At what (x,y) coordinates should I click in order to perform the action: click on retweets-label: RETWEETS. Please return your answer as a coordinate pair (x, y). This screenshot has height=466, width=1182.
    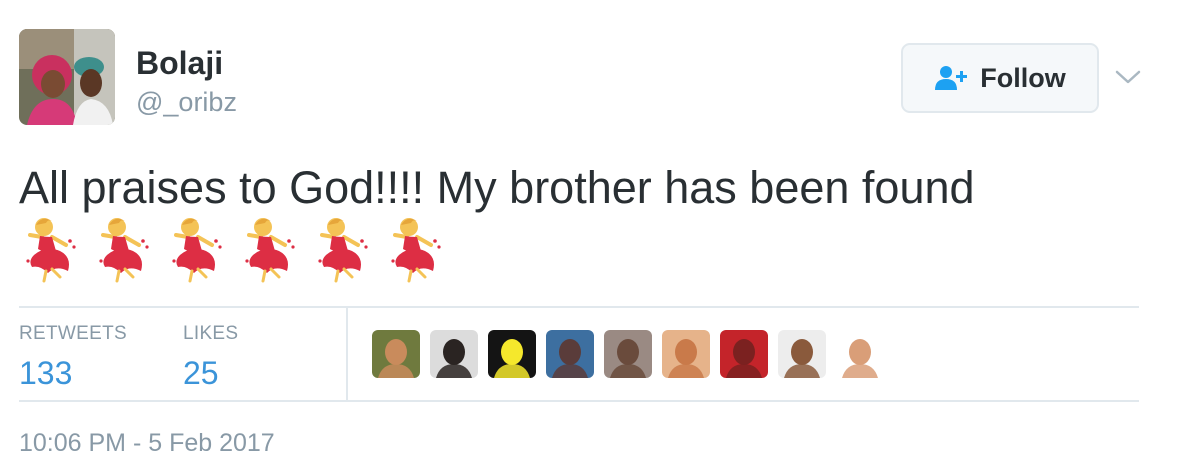
    Looking at the image, I should click on (73, 333).